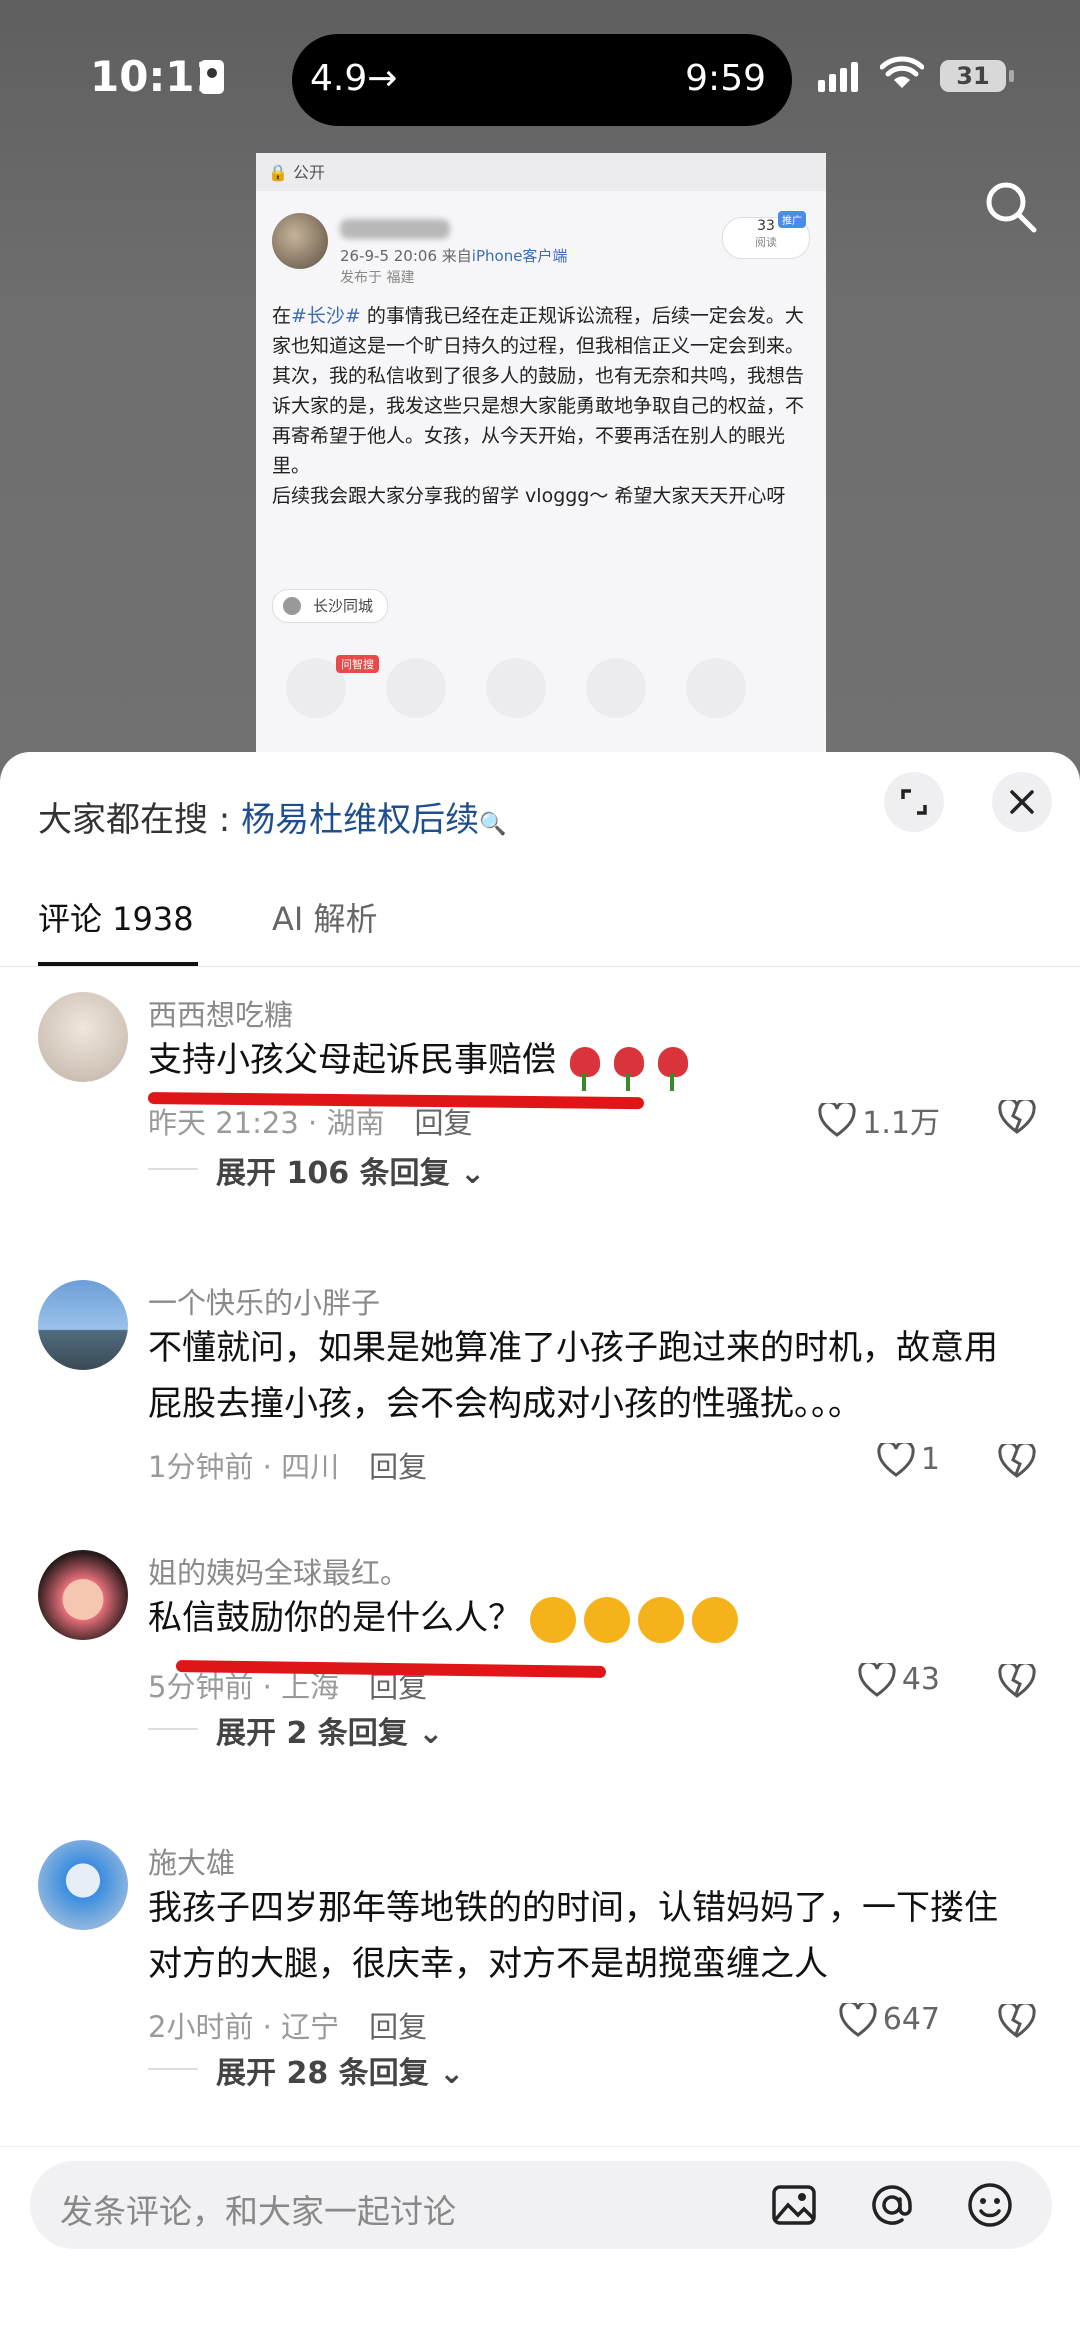 The image size is (1080, 2348). What do you see at coordinates (902, 72) in the screenshot?
I see `wifi-icon` at bounding box center [902, 72].